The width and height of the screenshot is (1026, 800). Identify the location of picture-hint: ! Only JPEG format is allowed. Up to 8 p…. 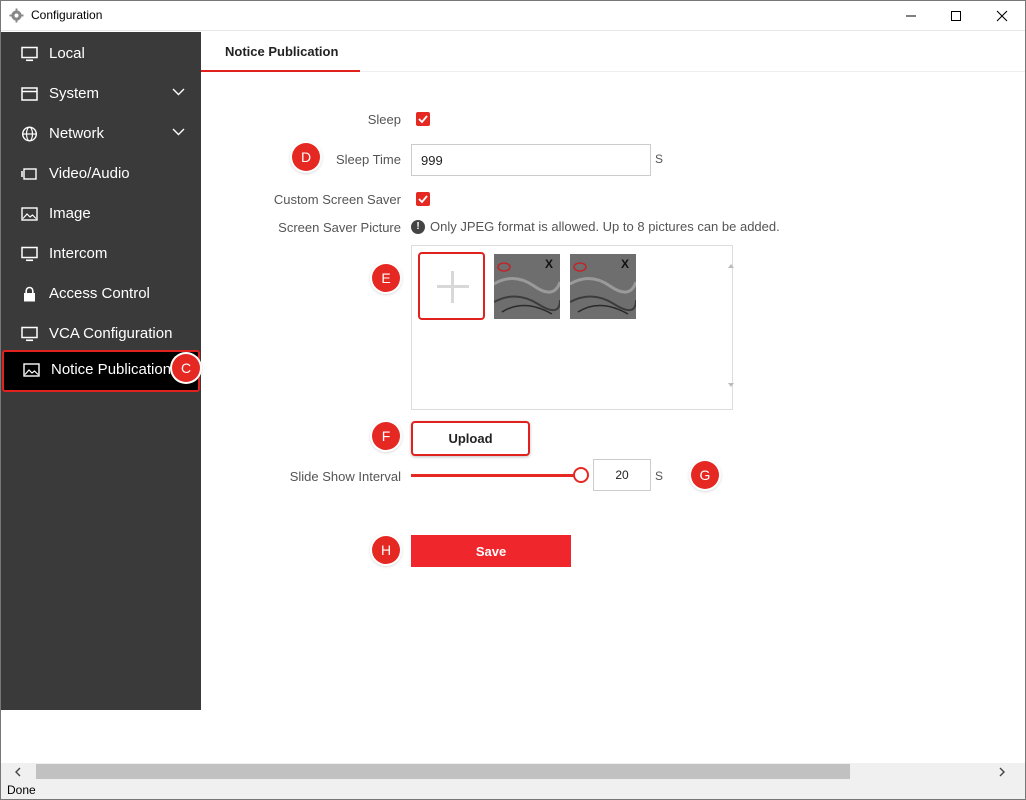
(595, 226).